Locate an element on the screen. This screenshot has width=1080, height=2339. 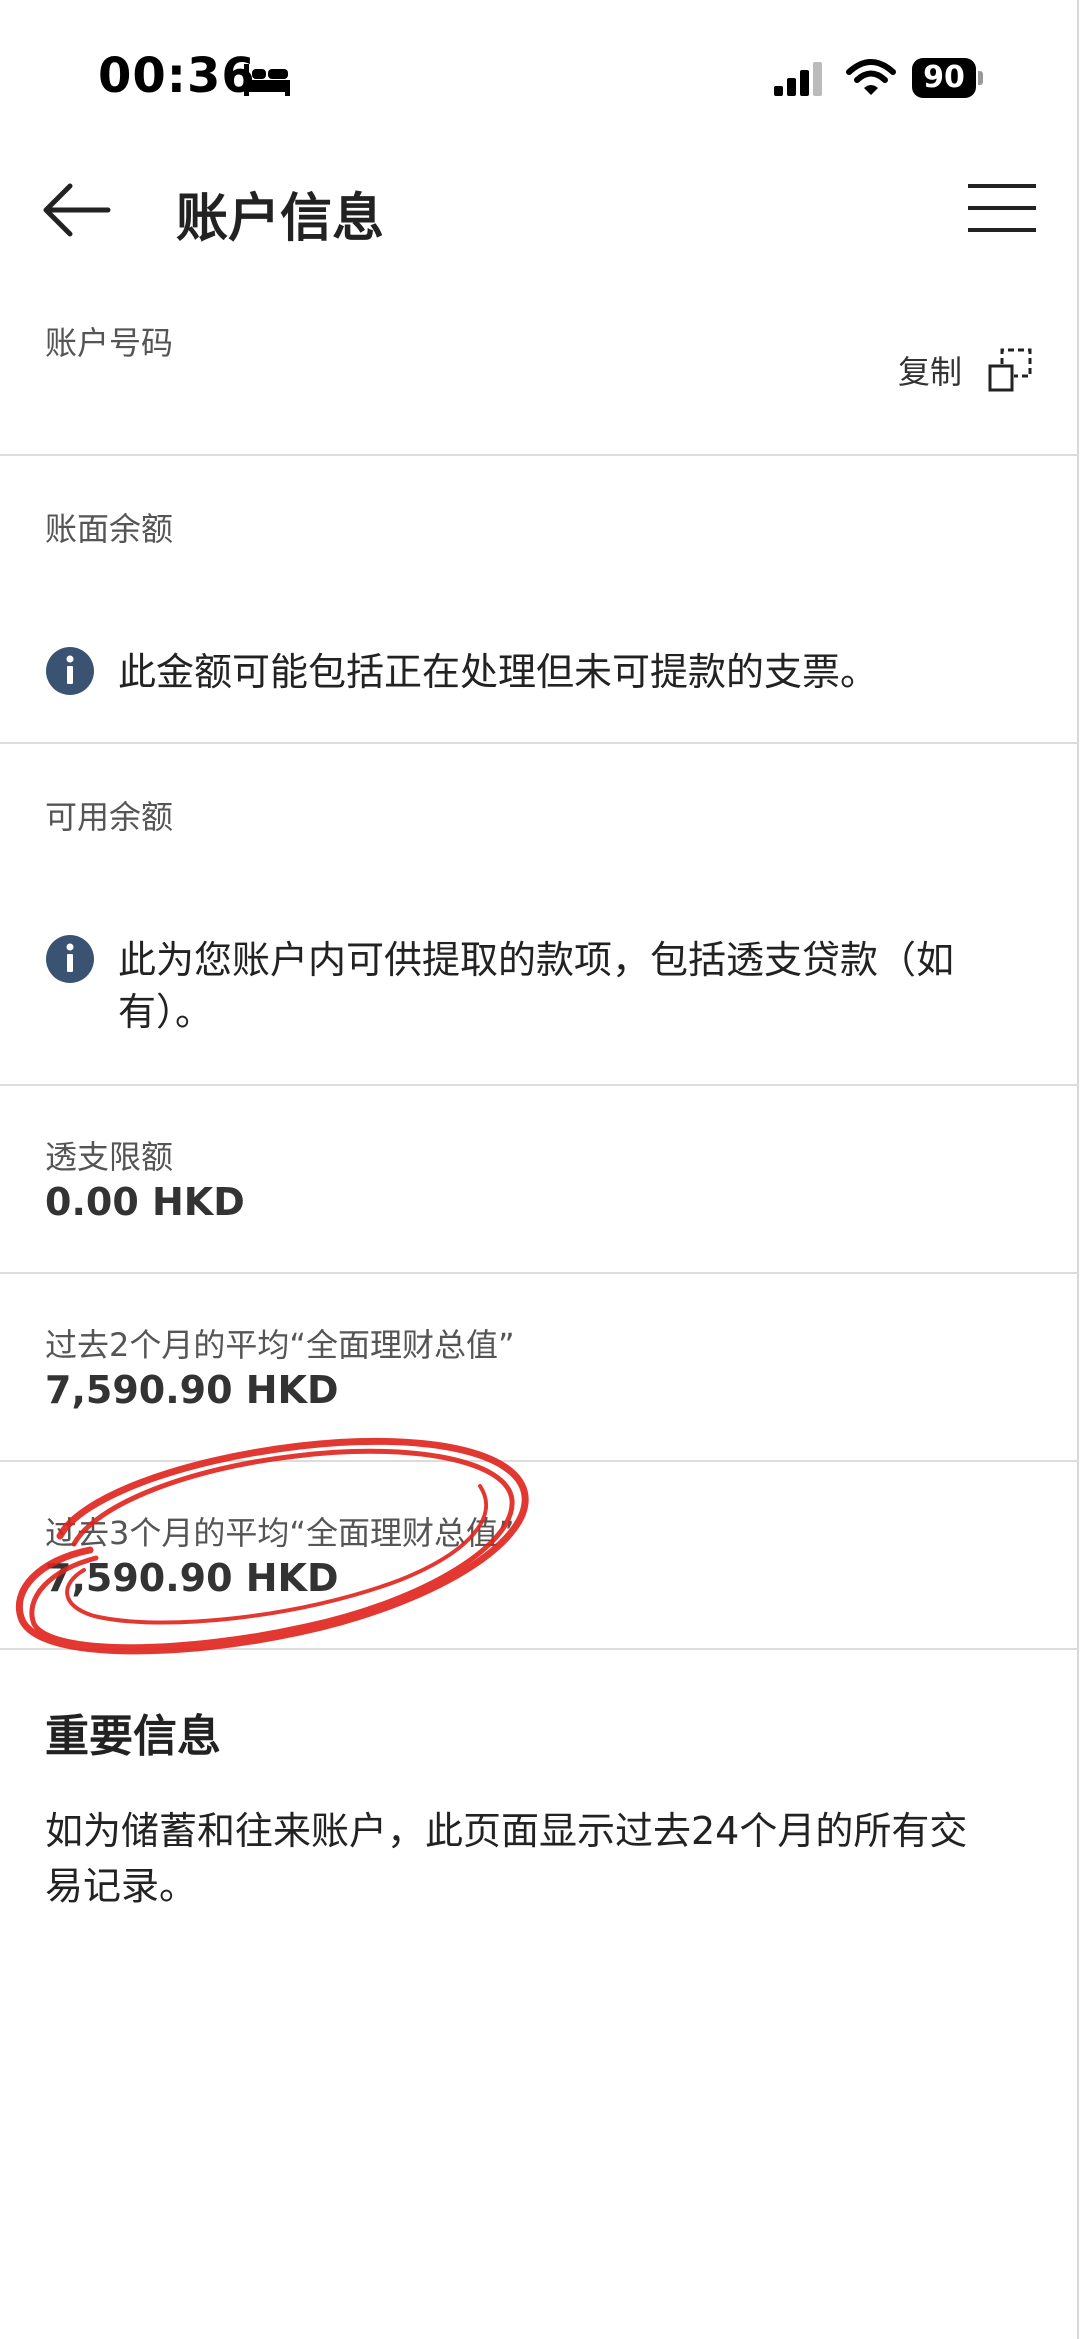
app-header: 账户信息 is located at coordinates (540, 210).